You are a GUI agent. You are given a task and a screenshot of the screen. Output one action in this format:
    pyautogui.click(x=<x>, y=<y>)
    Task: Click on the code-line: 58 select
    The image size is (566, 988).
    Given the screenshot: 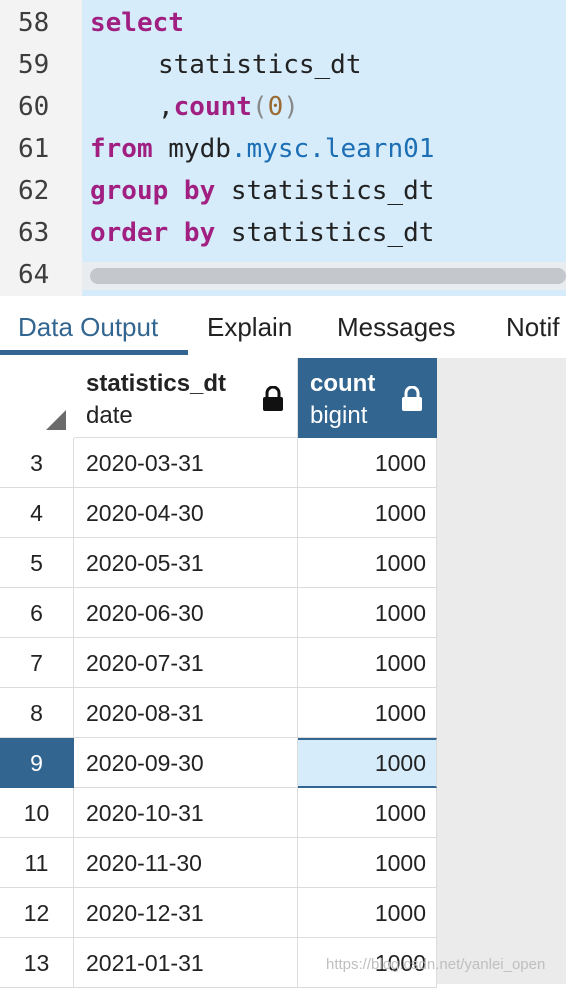 What is the action you would take?
    pyautogui.click(x=283, y=23)
    